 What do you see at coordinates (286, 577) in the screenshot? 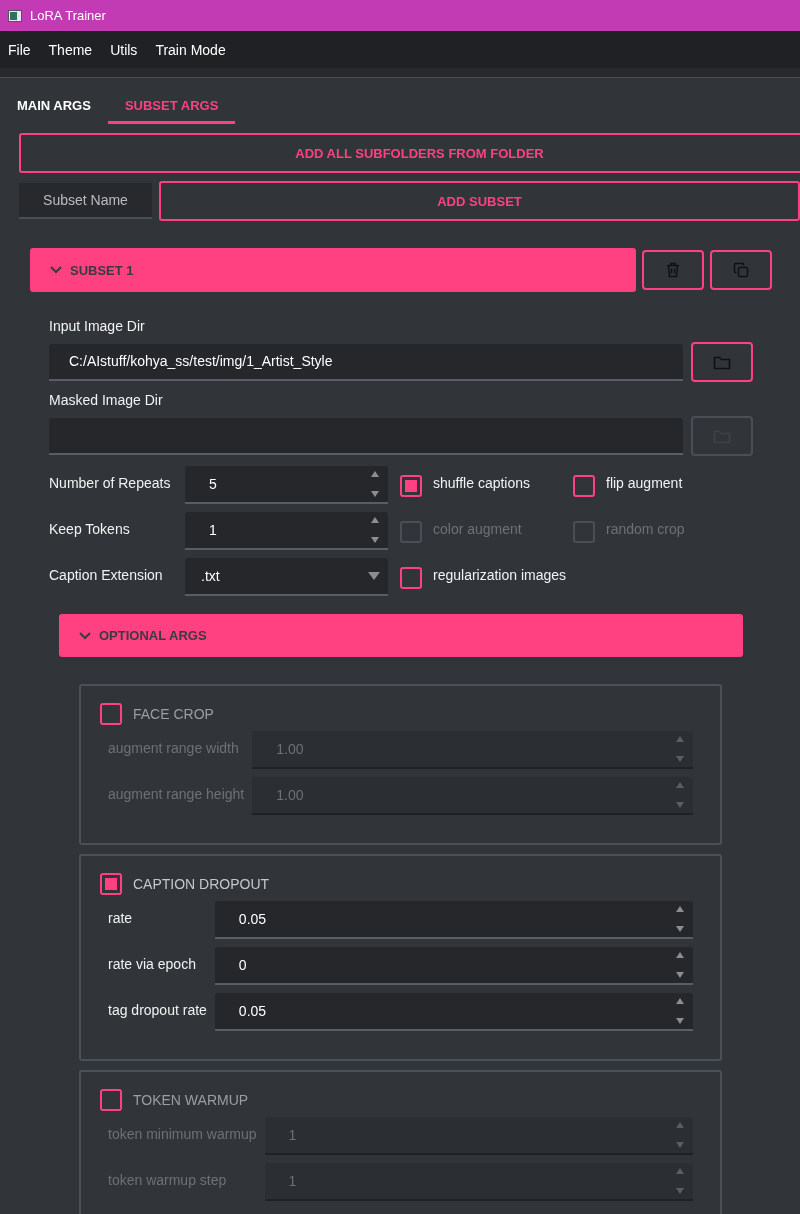
I see `dropdown: .txt` at bounding box center [286, 577].